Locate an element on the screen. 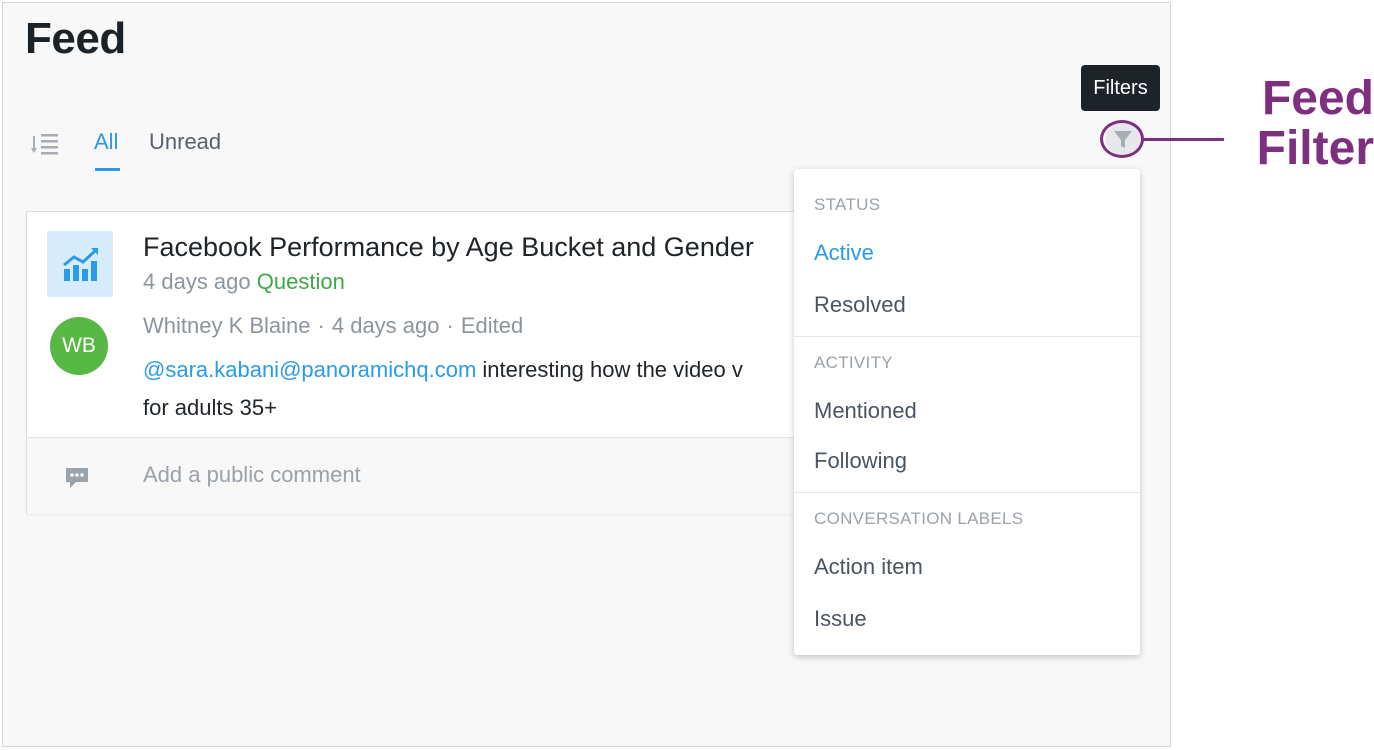  card-type-label: Question is located at coordinates (300, 281).